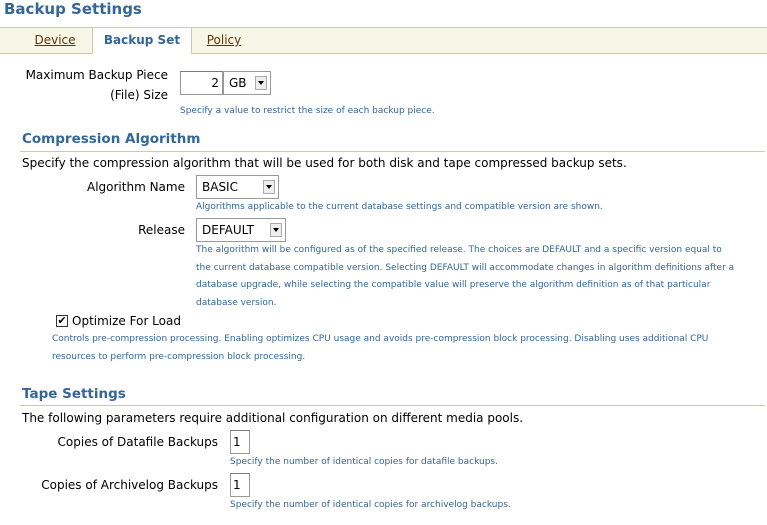 Image resolution: width=767 pixels, height=525 pixels. I want to click on datafile-copies-label: Copies of Datafile Backups, so click(137, 442).